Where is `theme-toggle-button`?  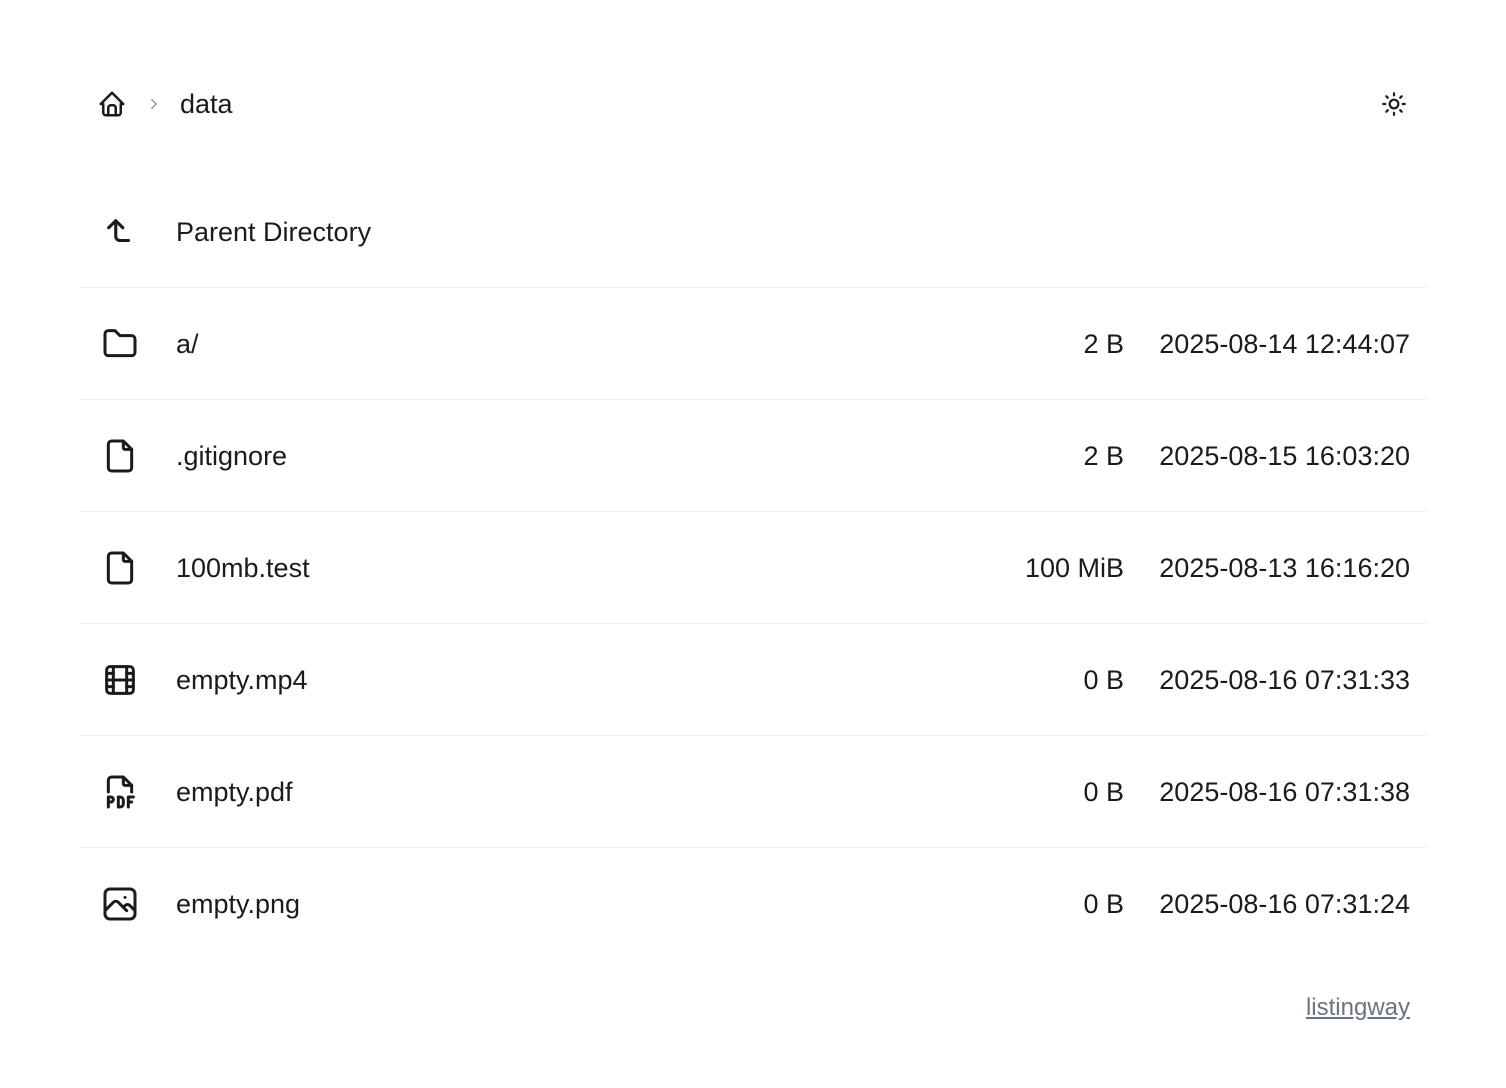
theme-toggle-button is located at coordinates (1394, 104).